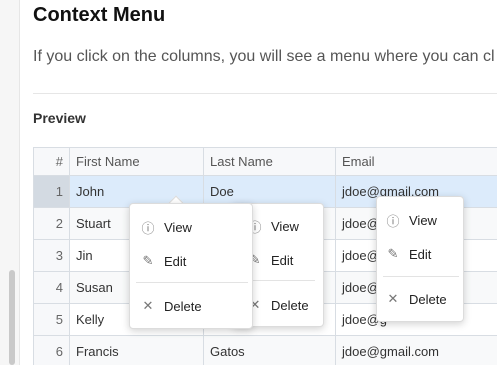  I want to click on header-email: Email, so click(416, 161).